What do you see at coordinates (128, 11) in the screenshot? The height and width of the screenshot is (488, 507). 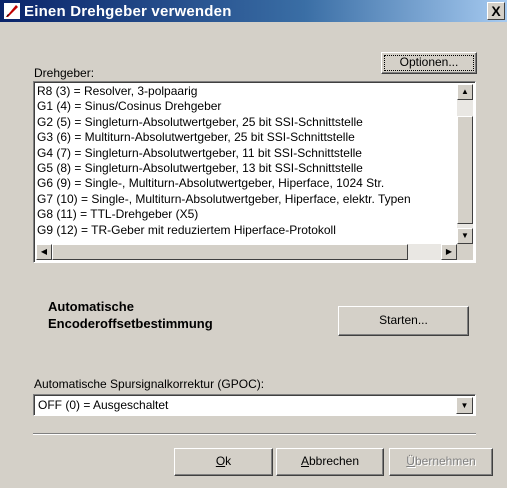 I see `window-title: Einen Drehgeber verwenden` at bounding box center [128, 11].